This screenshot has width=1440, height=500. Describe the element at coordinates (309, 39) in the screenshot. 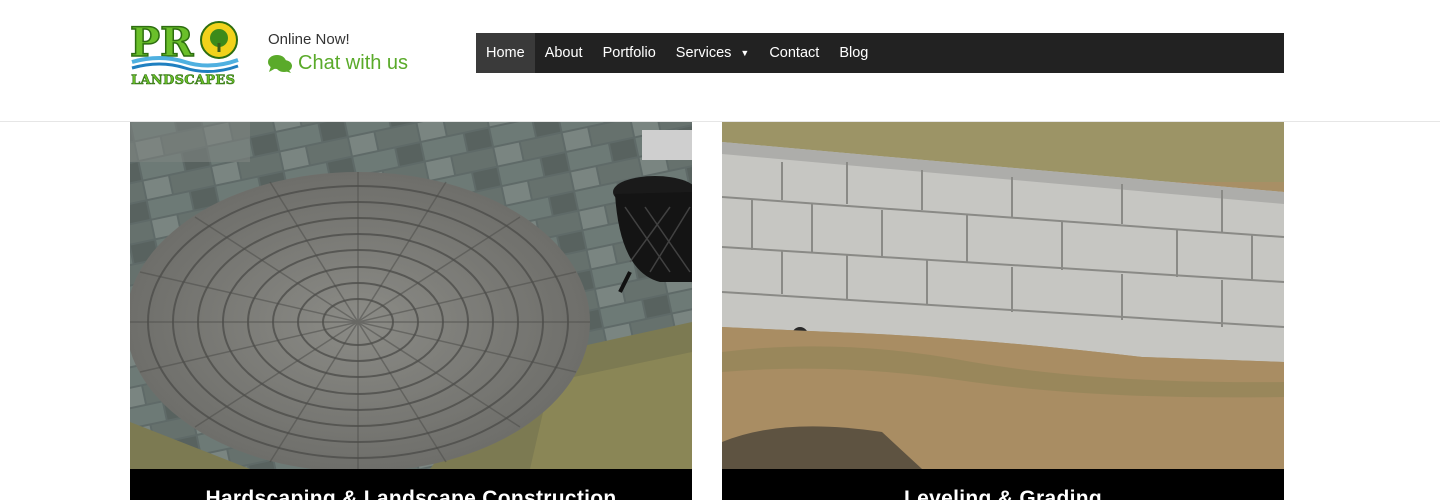

I see `online-now-label: Online Now!` at that location.